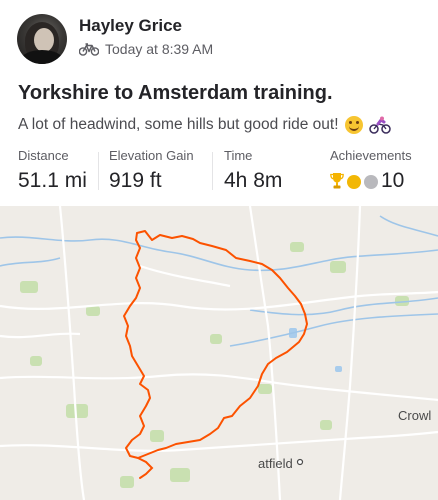 This screenshot has height=500, width=438. Describe the element at coordinates (353, 125) in the screenshot. I see `smiling-face-icon` at that location.